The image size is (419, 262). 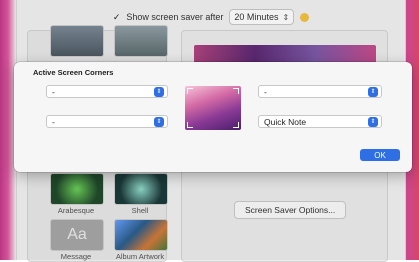 I want to click on screen-corners-preview, so click(x=213, y=108).